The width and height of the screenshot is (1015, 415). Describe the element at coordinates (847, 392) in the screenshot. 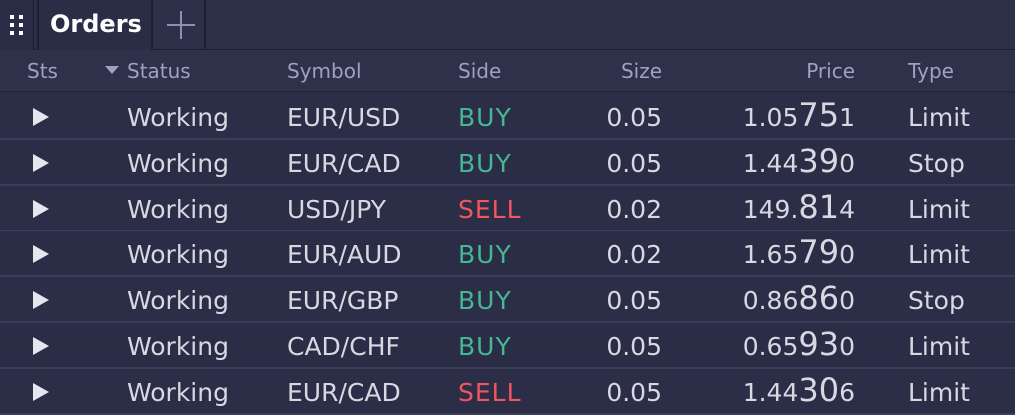

I see `price-post: 6` at that location.